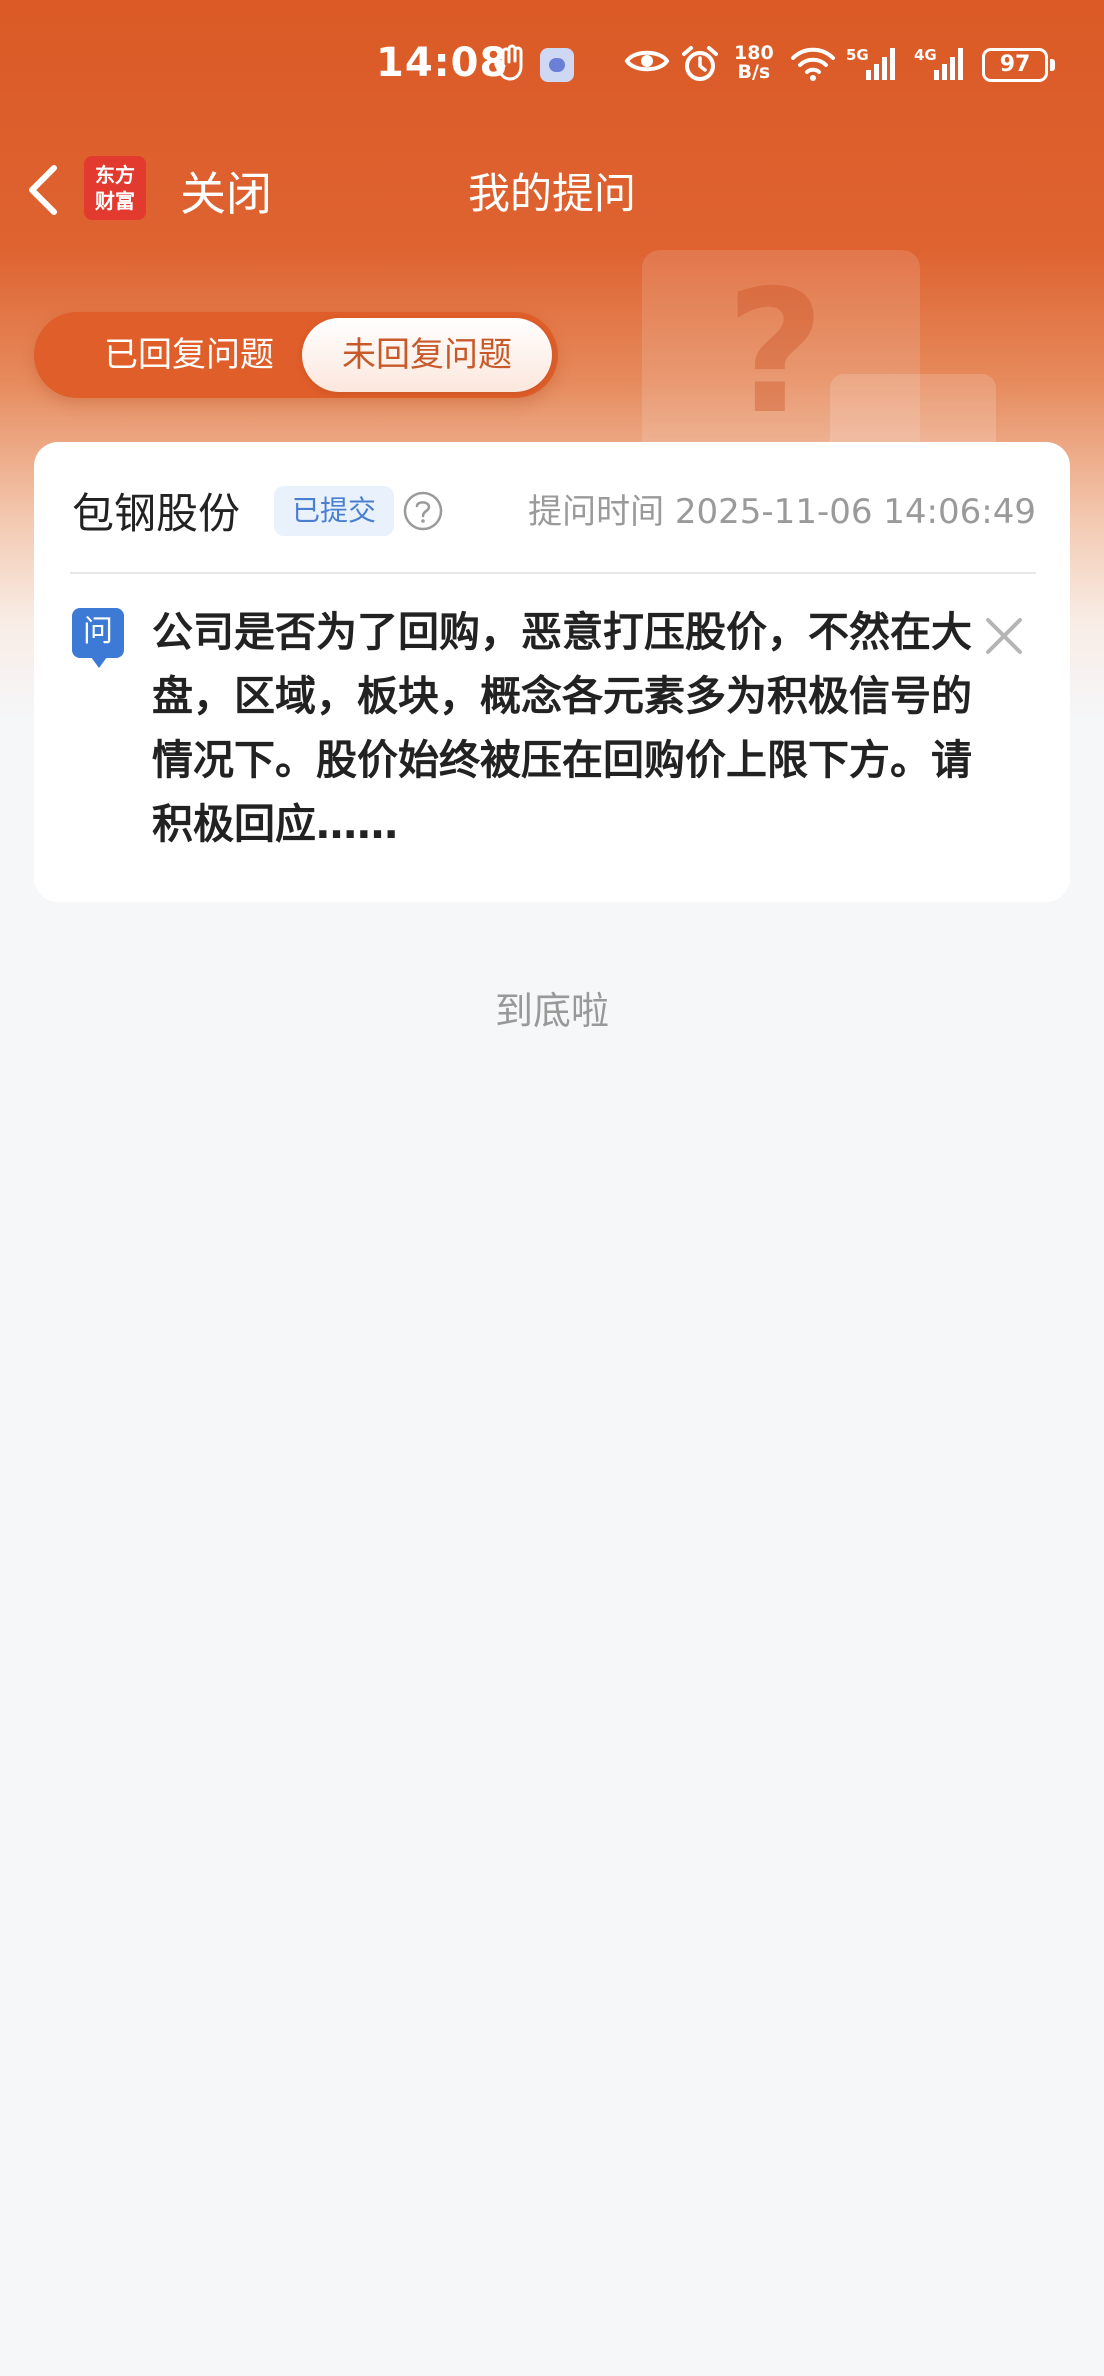  What do you see at coordinates (647, 61) in the screenshot?
I see `eye-icon` at bounding box center [647, 61].